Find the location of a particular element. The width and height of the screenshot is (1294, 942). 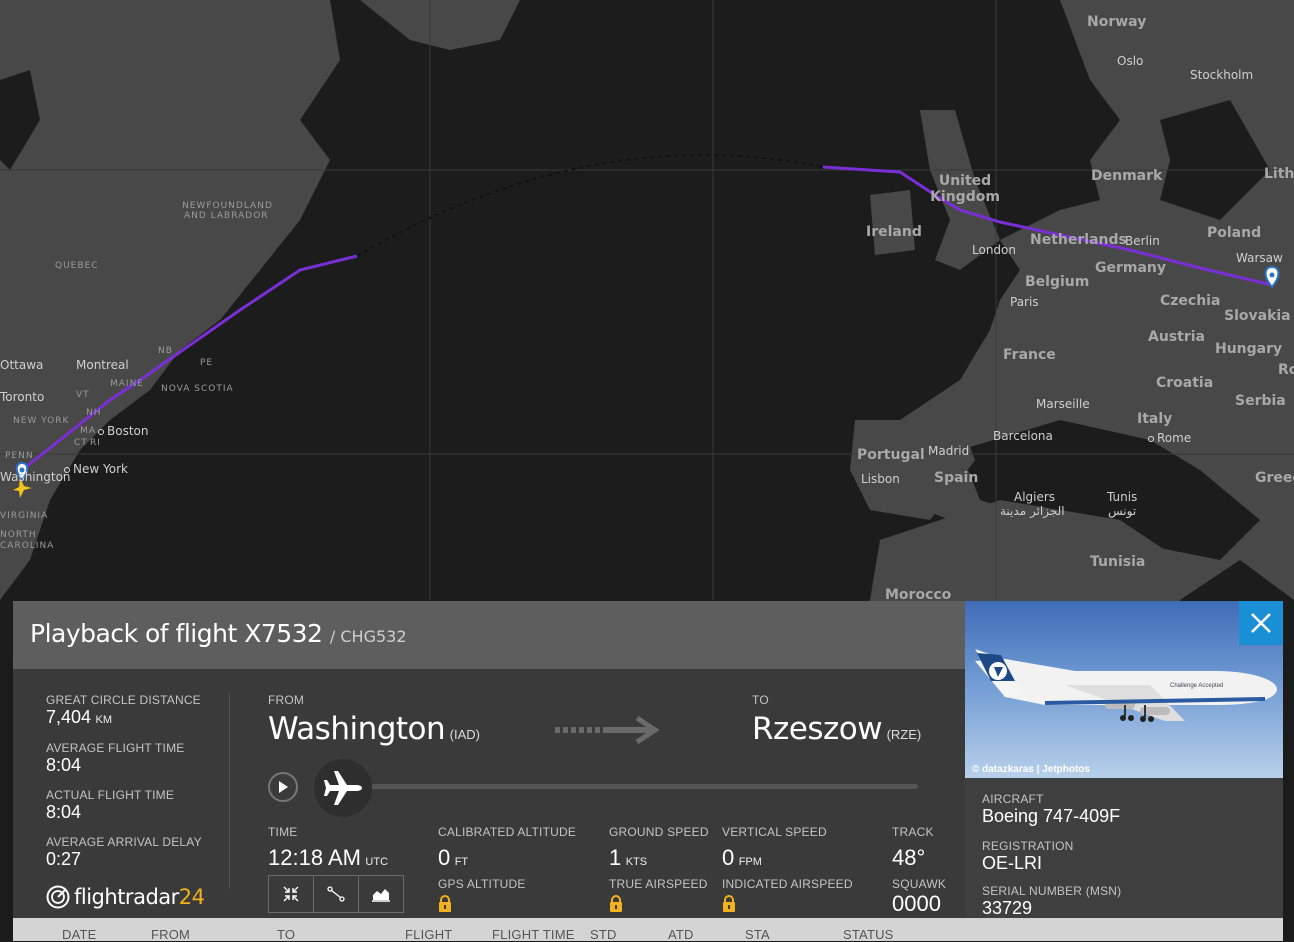

map-label-uk: United Kingdom is located at coordinates (965, 189).